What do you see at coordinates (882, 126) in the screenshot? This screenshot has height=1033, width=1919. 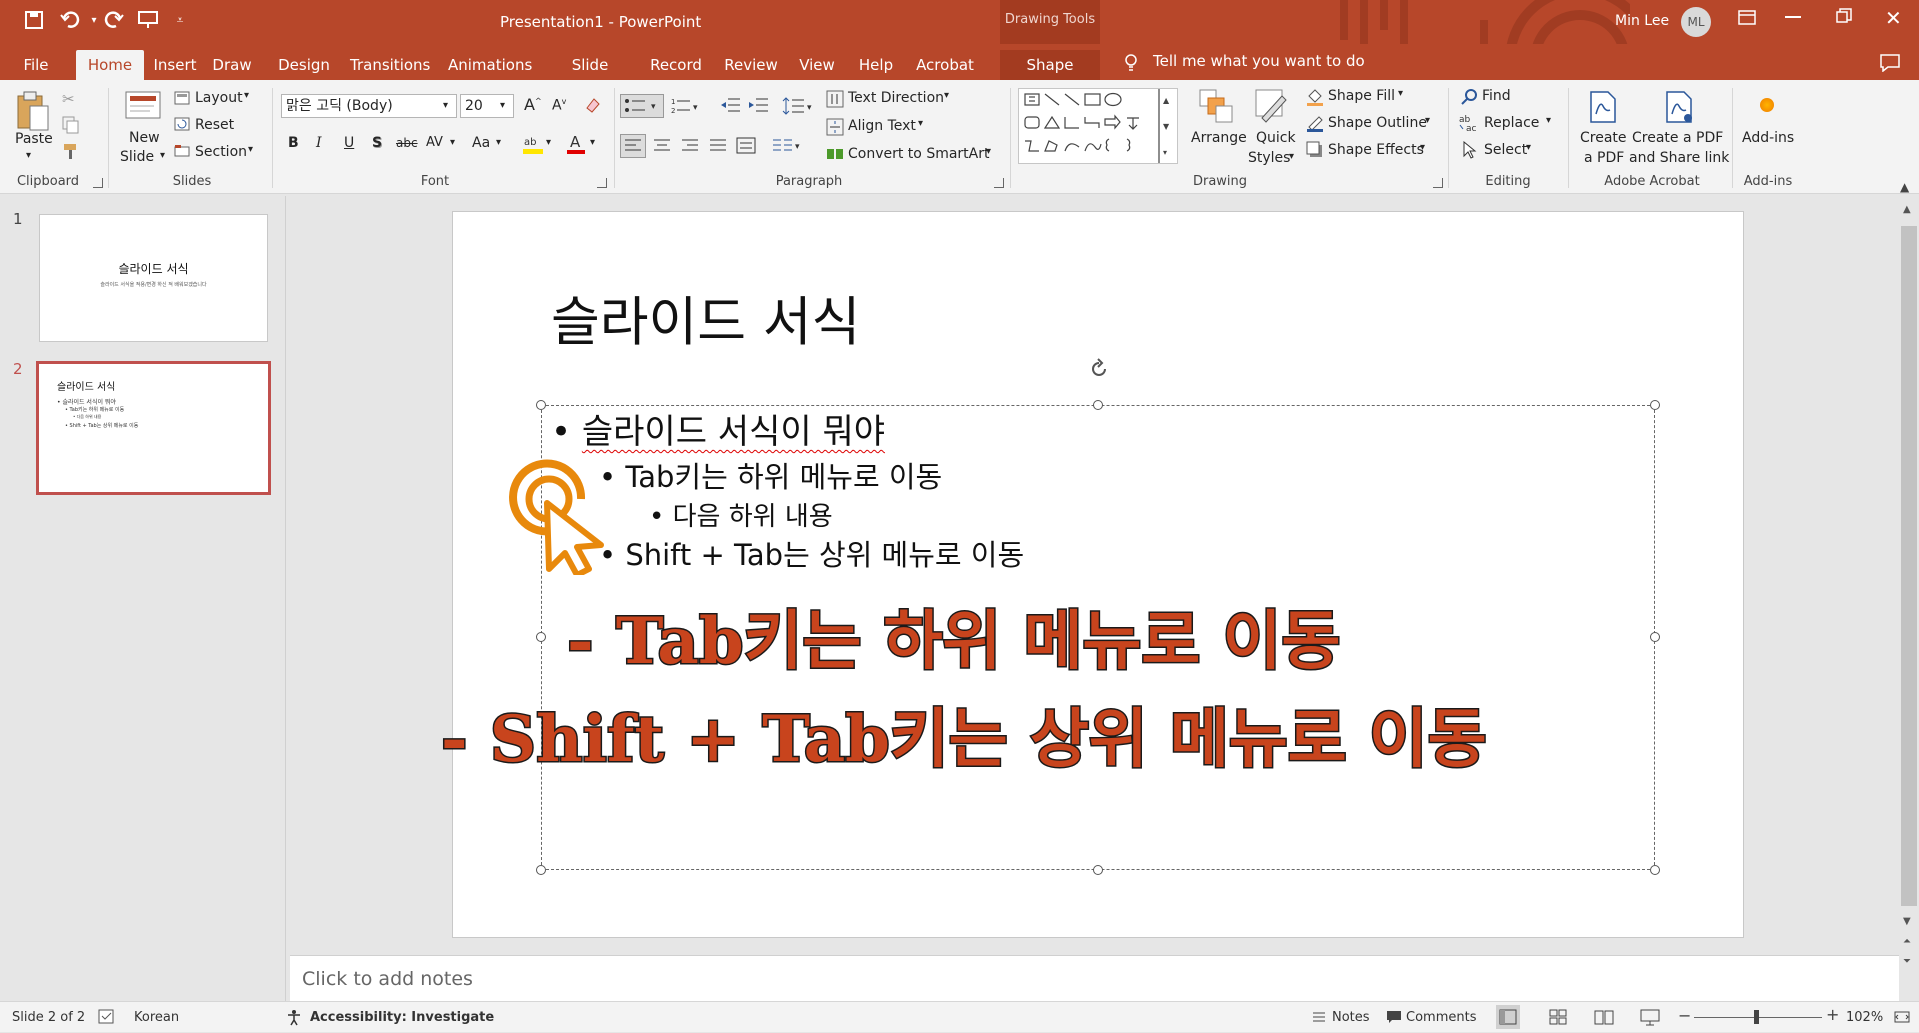 I see `align-text-button: Align Text` at bounding box center [882, 126].